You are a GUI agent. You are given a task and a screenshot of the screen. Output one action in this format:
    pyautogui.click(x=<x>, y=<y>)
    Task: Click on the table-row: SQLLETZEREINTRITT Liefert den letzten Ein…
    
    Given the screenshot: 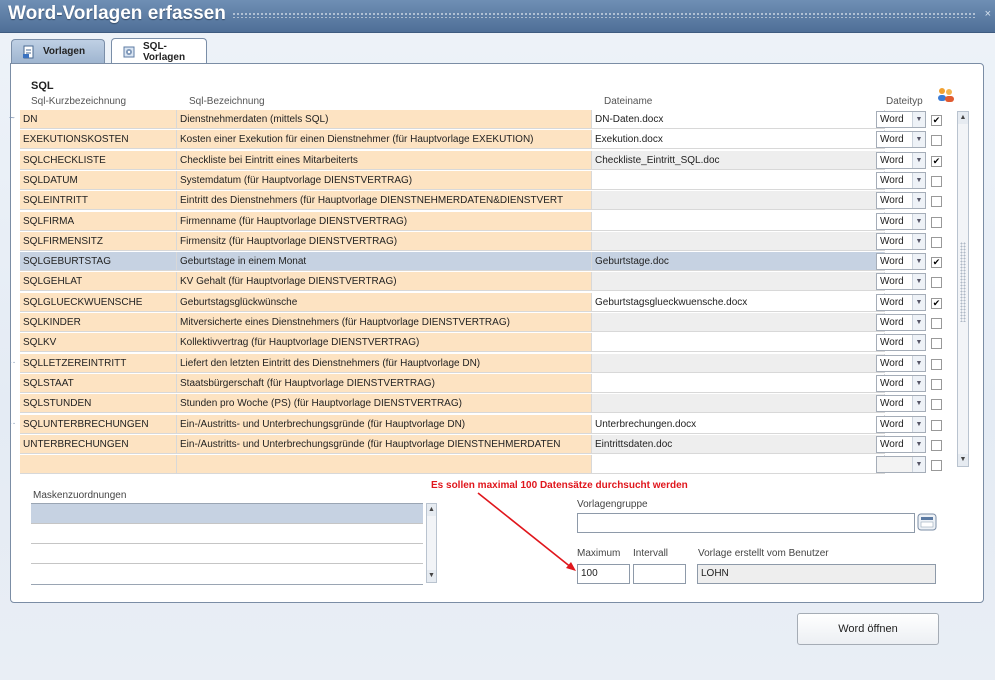 What is the action you would take?
    pyautogui.click(x=452, y=363)
    